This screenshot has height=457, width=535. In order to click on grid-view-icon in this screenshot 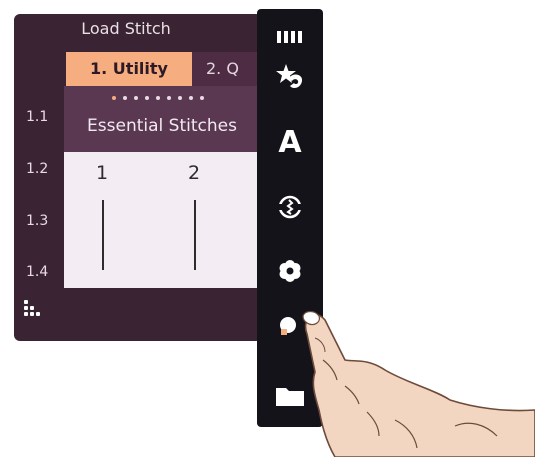, I will do `click(36, 312)`.